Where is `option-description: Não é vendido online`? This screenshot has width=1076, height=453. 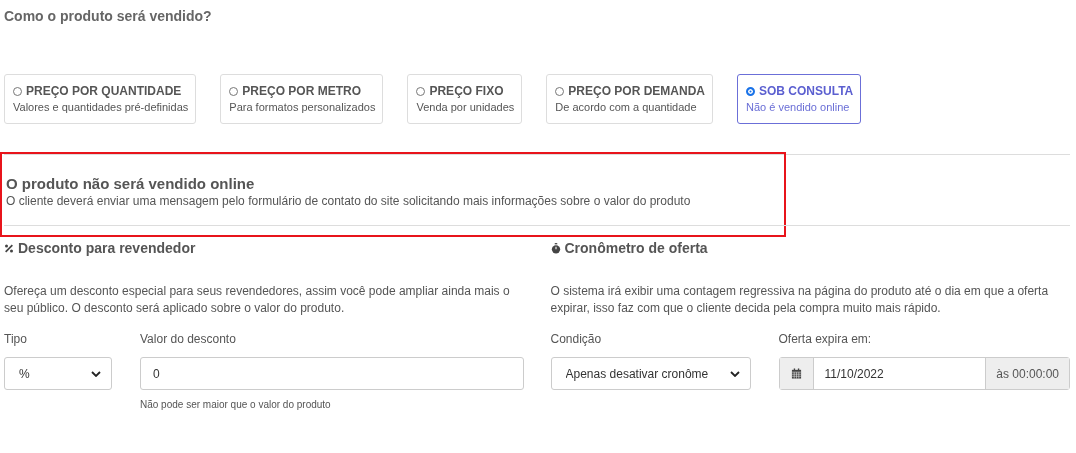
option-description: Não é vendido online is located at coordinates (798, 107).